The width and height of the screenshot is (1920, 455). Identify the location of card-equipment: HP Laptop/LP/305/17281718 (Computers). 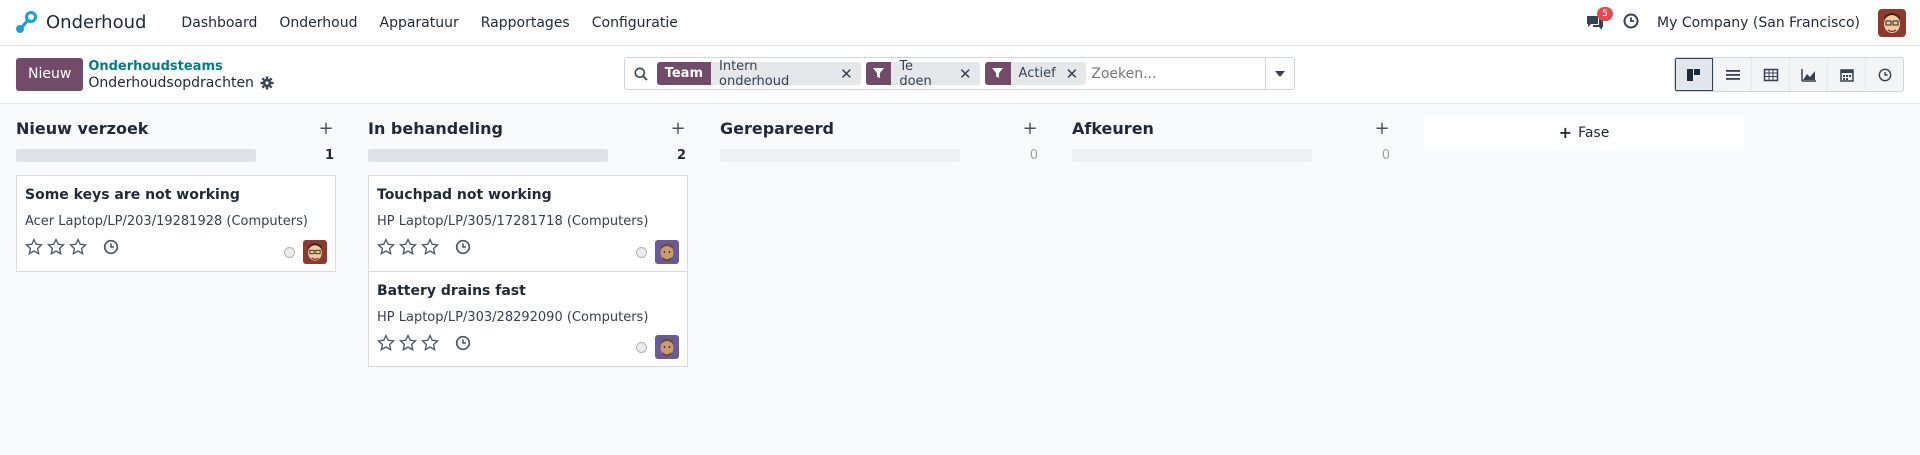
(513, 221).